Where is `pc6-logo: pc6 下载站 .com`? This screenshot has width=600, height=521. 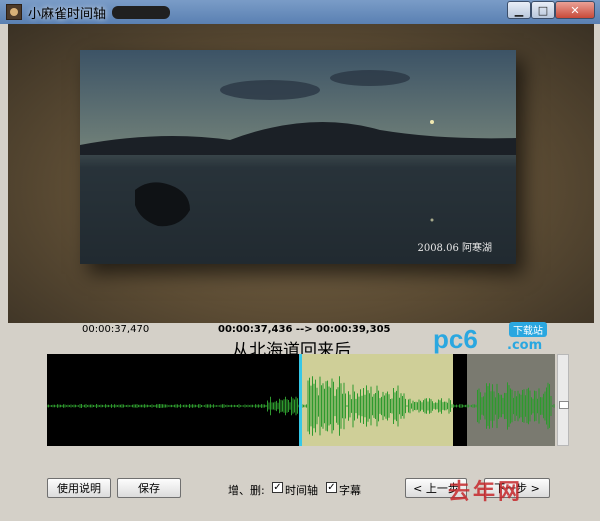 pc6-logo: pc6 下载站 .com is located at coordinates (498, 339).